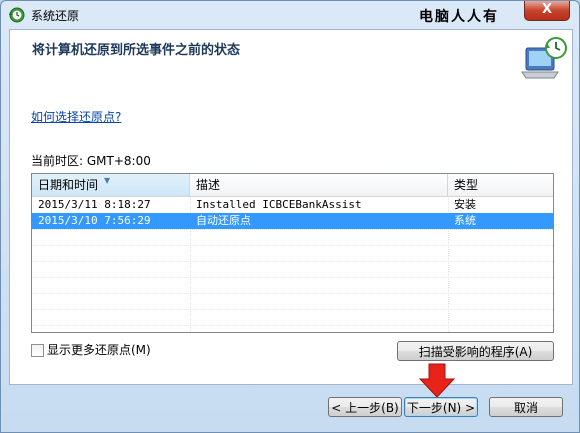 This screenshot has height=433, width=580. Describe the element at coordinates (500, 185) in the screenshot. I see `column-header-type: 类型` at that location.